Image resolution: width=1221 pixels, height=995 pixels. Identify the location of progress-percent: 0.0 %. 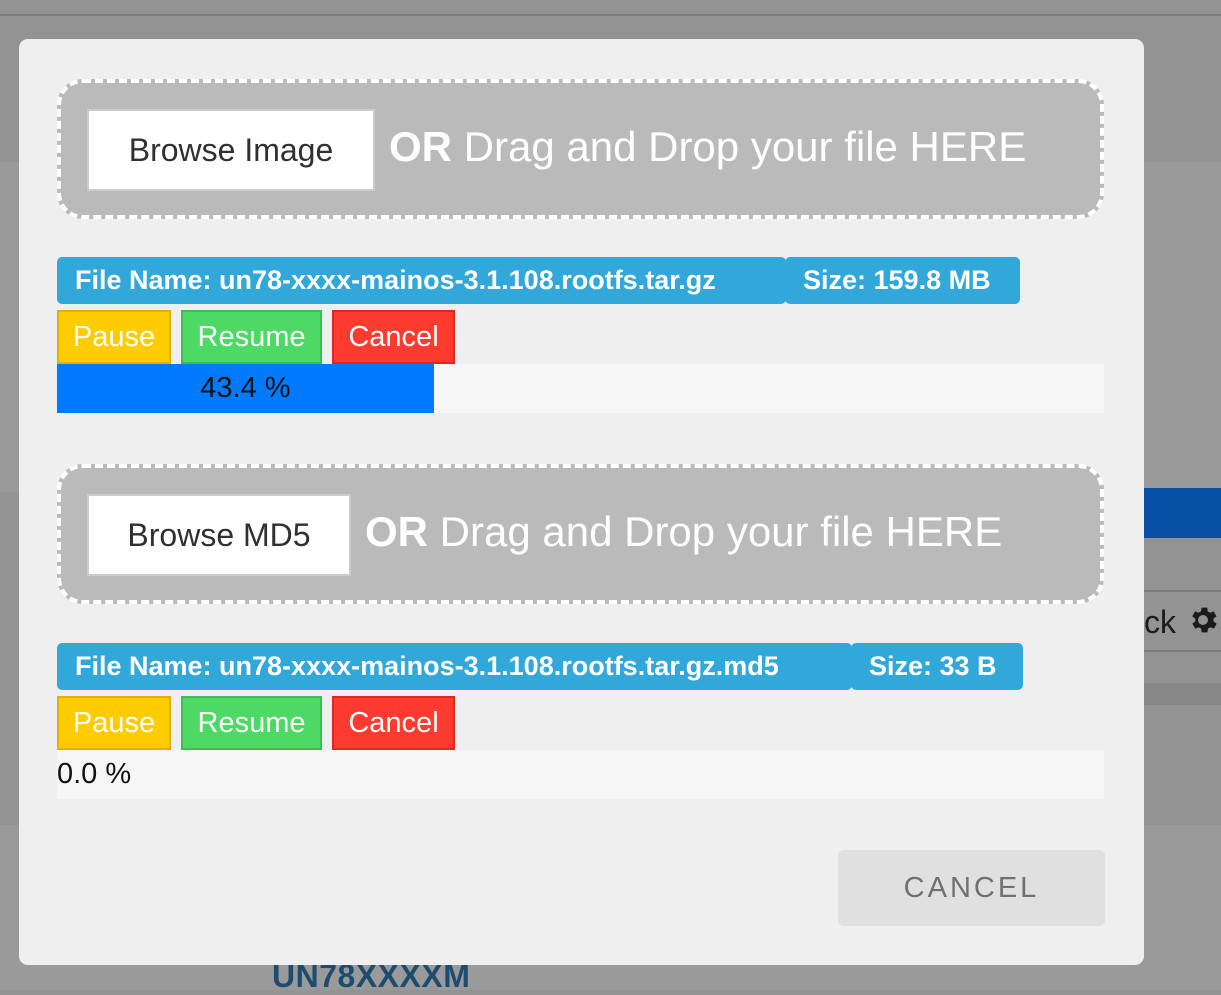
(94, 774).